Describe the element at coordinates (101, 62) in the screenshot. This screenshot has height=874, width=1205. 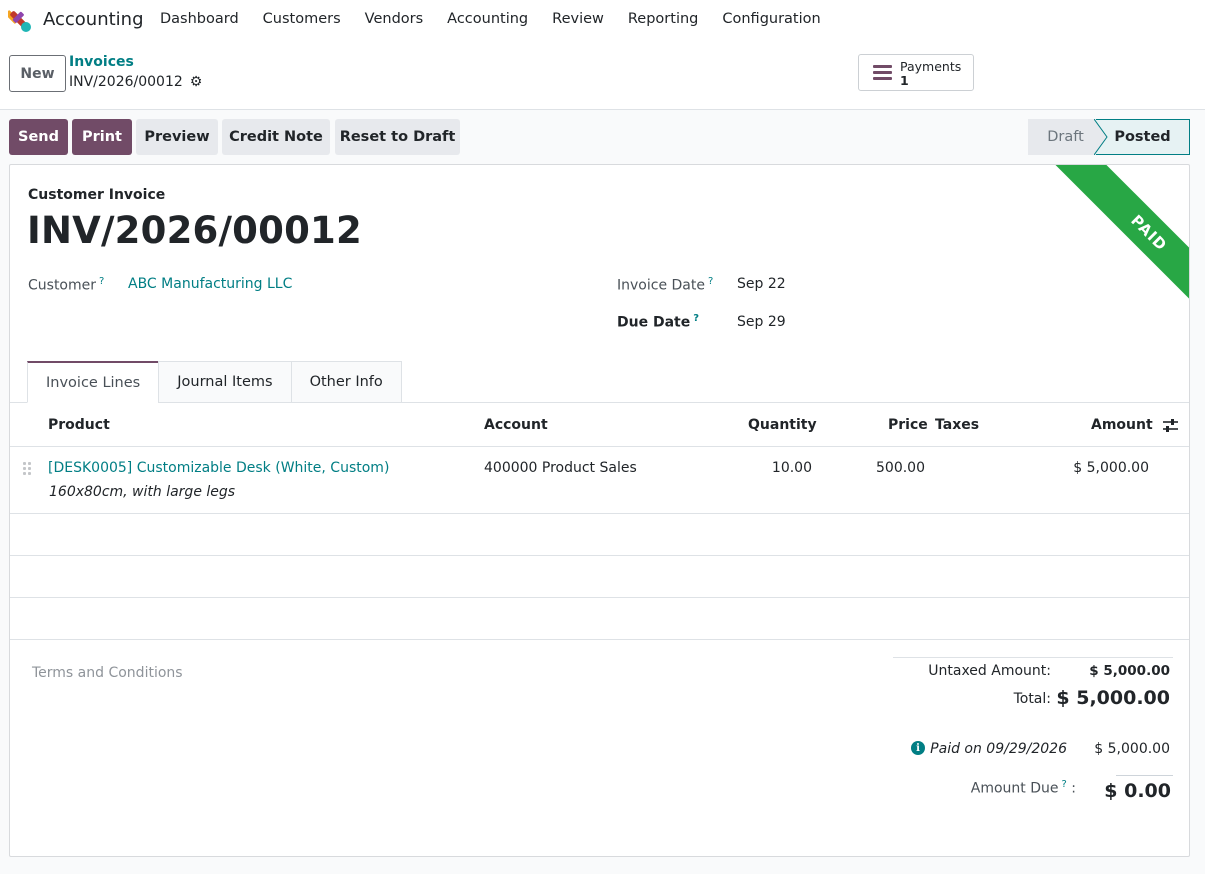
I see `breadcrumb-invoices: Invoices` at that location.